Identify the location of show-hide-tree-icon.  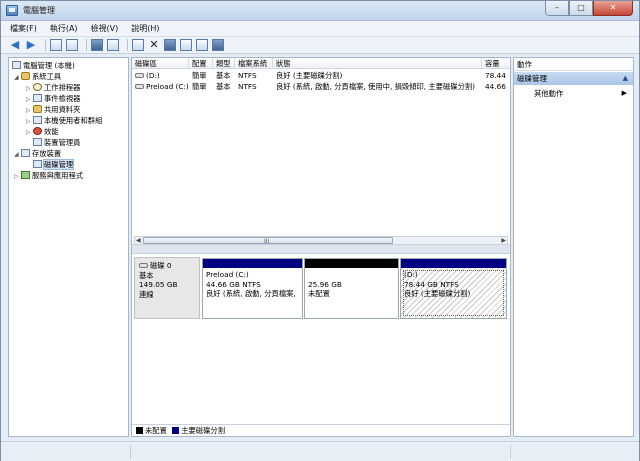
(72, 45).